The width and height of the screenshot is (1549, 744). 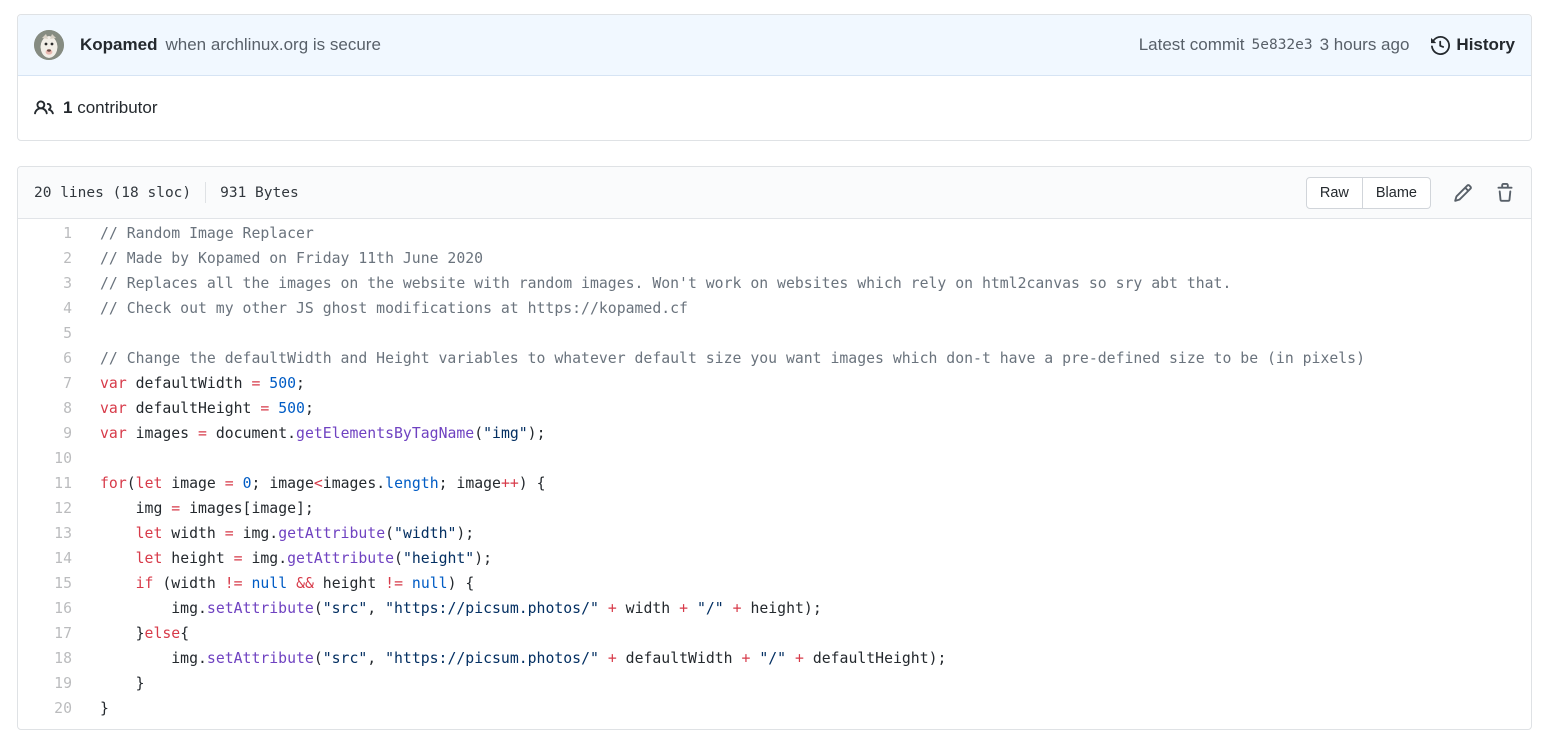 I want to click on dog-avatar-image, so click(x=49, y=45).